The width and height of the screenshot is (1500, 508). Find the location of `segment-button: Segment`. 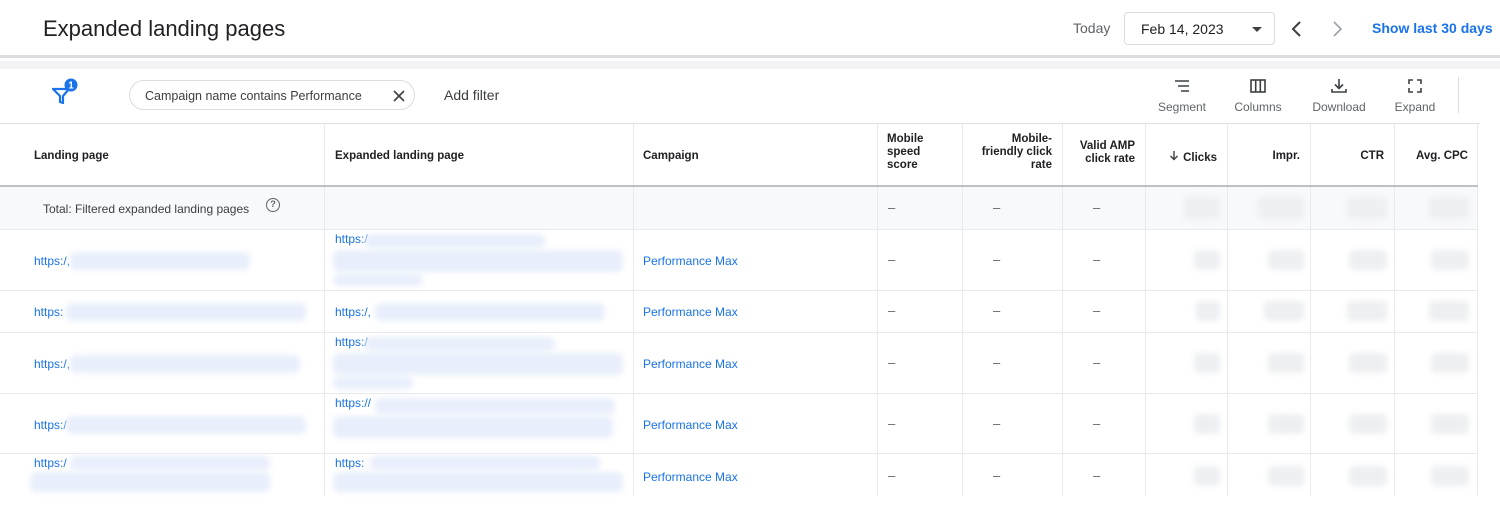

segment-button: Segment is located at coordinates (1182, 95).